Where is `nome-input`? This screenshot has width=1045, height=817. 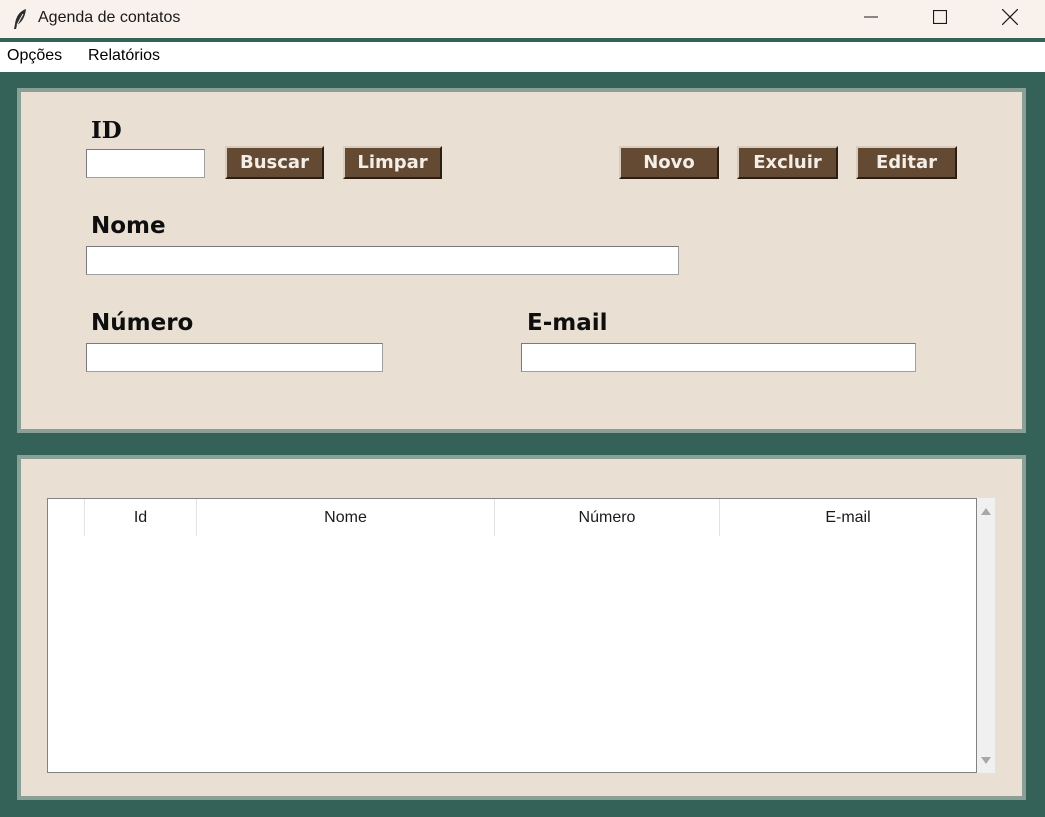
nome-input is located at coordinates (382, 260).